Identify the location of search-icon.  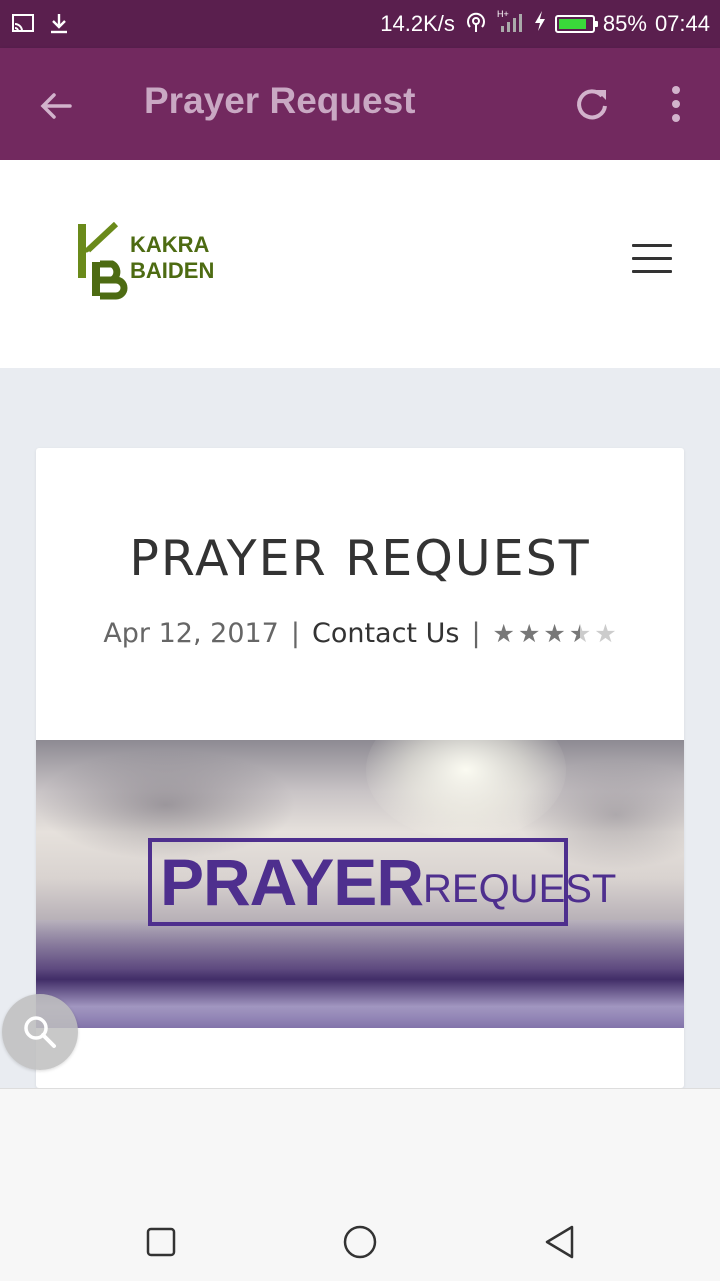
(40, 1032).